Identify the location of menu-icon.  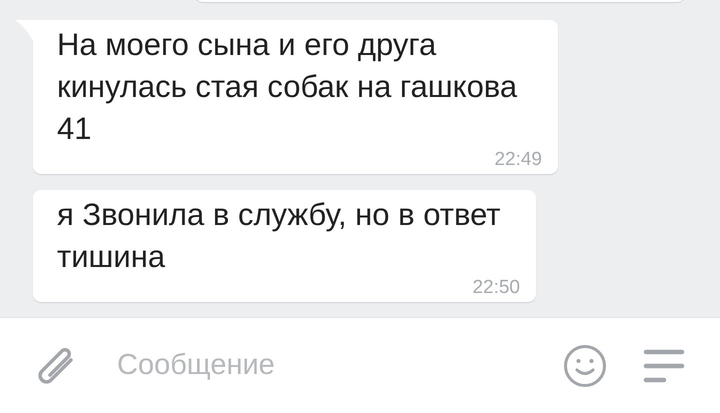
(664, 366).